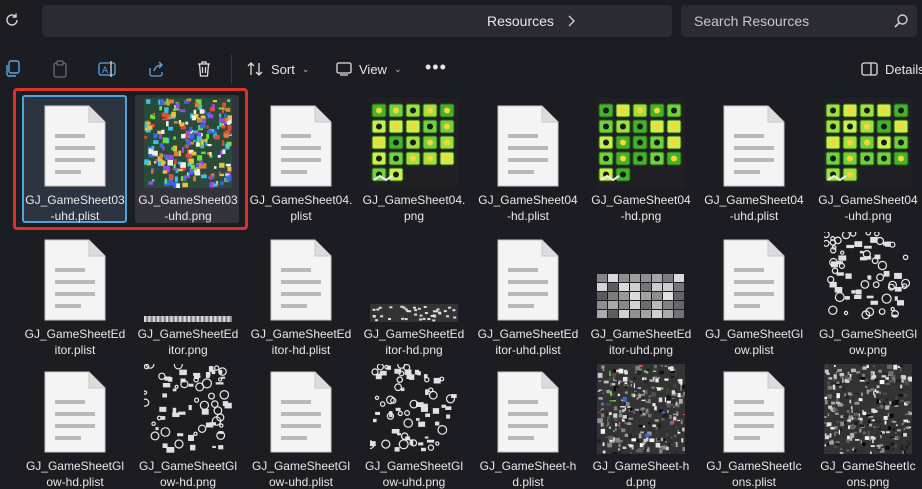 This screenshot has height=489, width=922. I want to click on file-item: GJ_GameSheetEd itor-hd.plist, so click(301, 295).